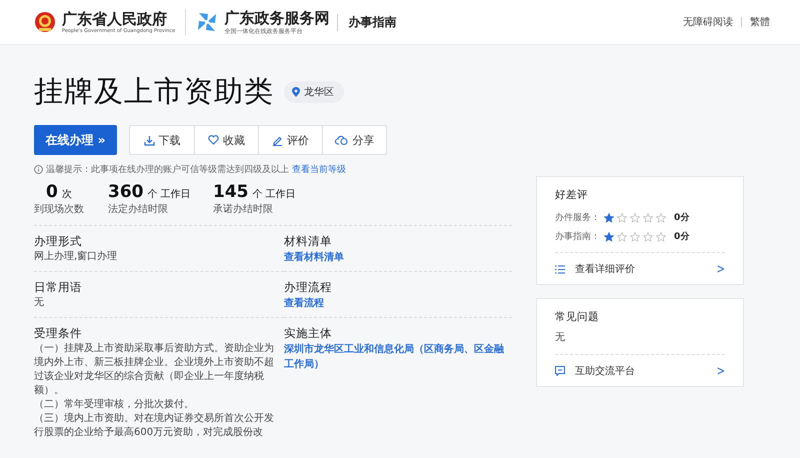 The width and height of the screenshot is (800, 458). Describe the element at coordinates (560, 337) in the screenshot. I see `card-text: 无` at that location.